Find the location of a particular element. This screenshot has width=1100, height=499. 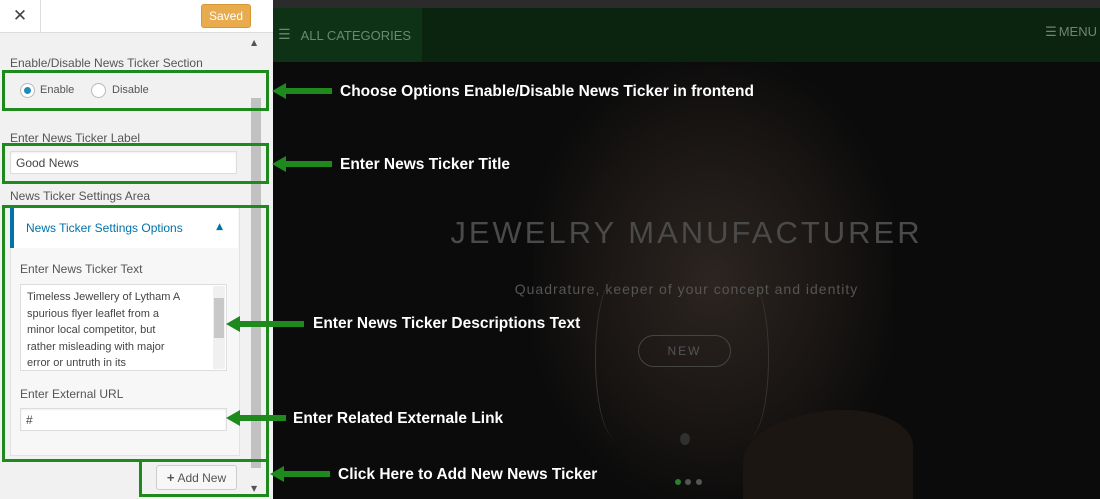

annotation-add-new: Click Here to Add New News Ticker is located at coordinates (468, 474).